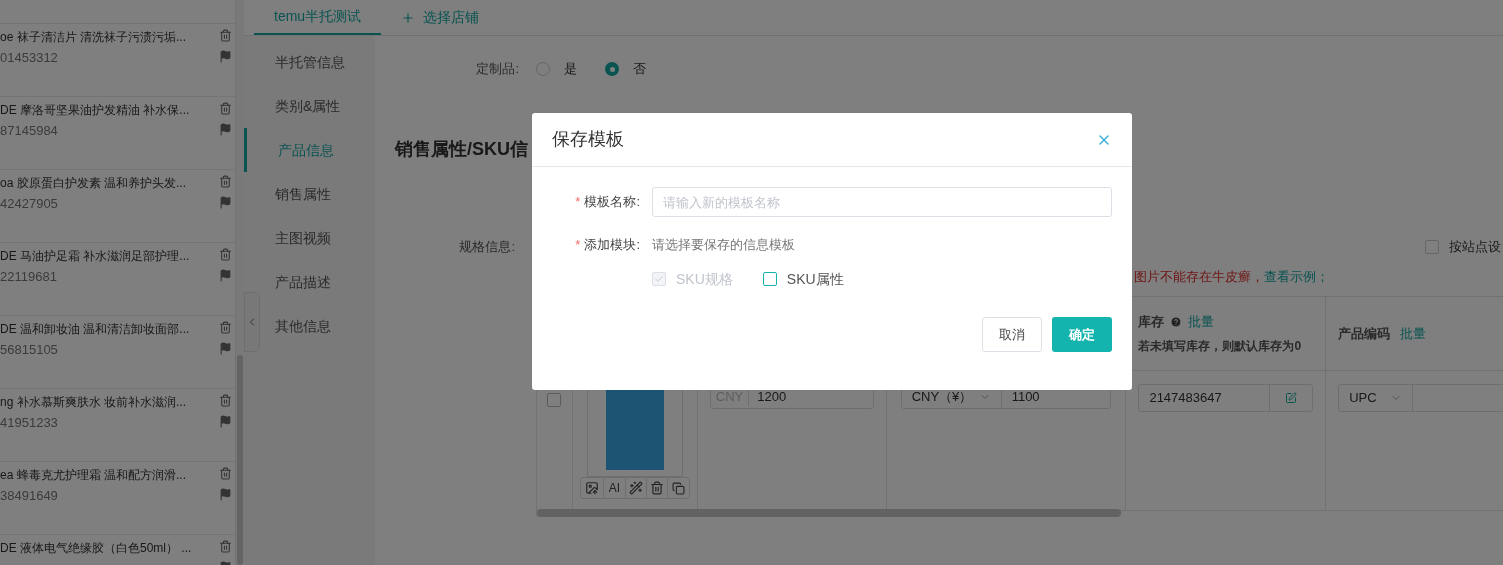  What do you see at coordinates (1220, 347) in the screenshot?
I see `column-hint: 若未填写库存，则默认库存为0` at bounding box center [1220, 347].